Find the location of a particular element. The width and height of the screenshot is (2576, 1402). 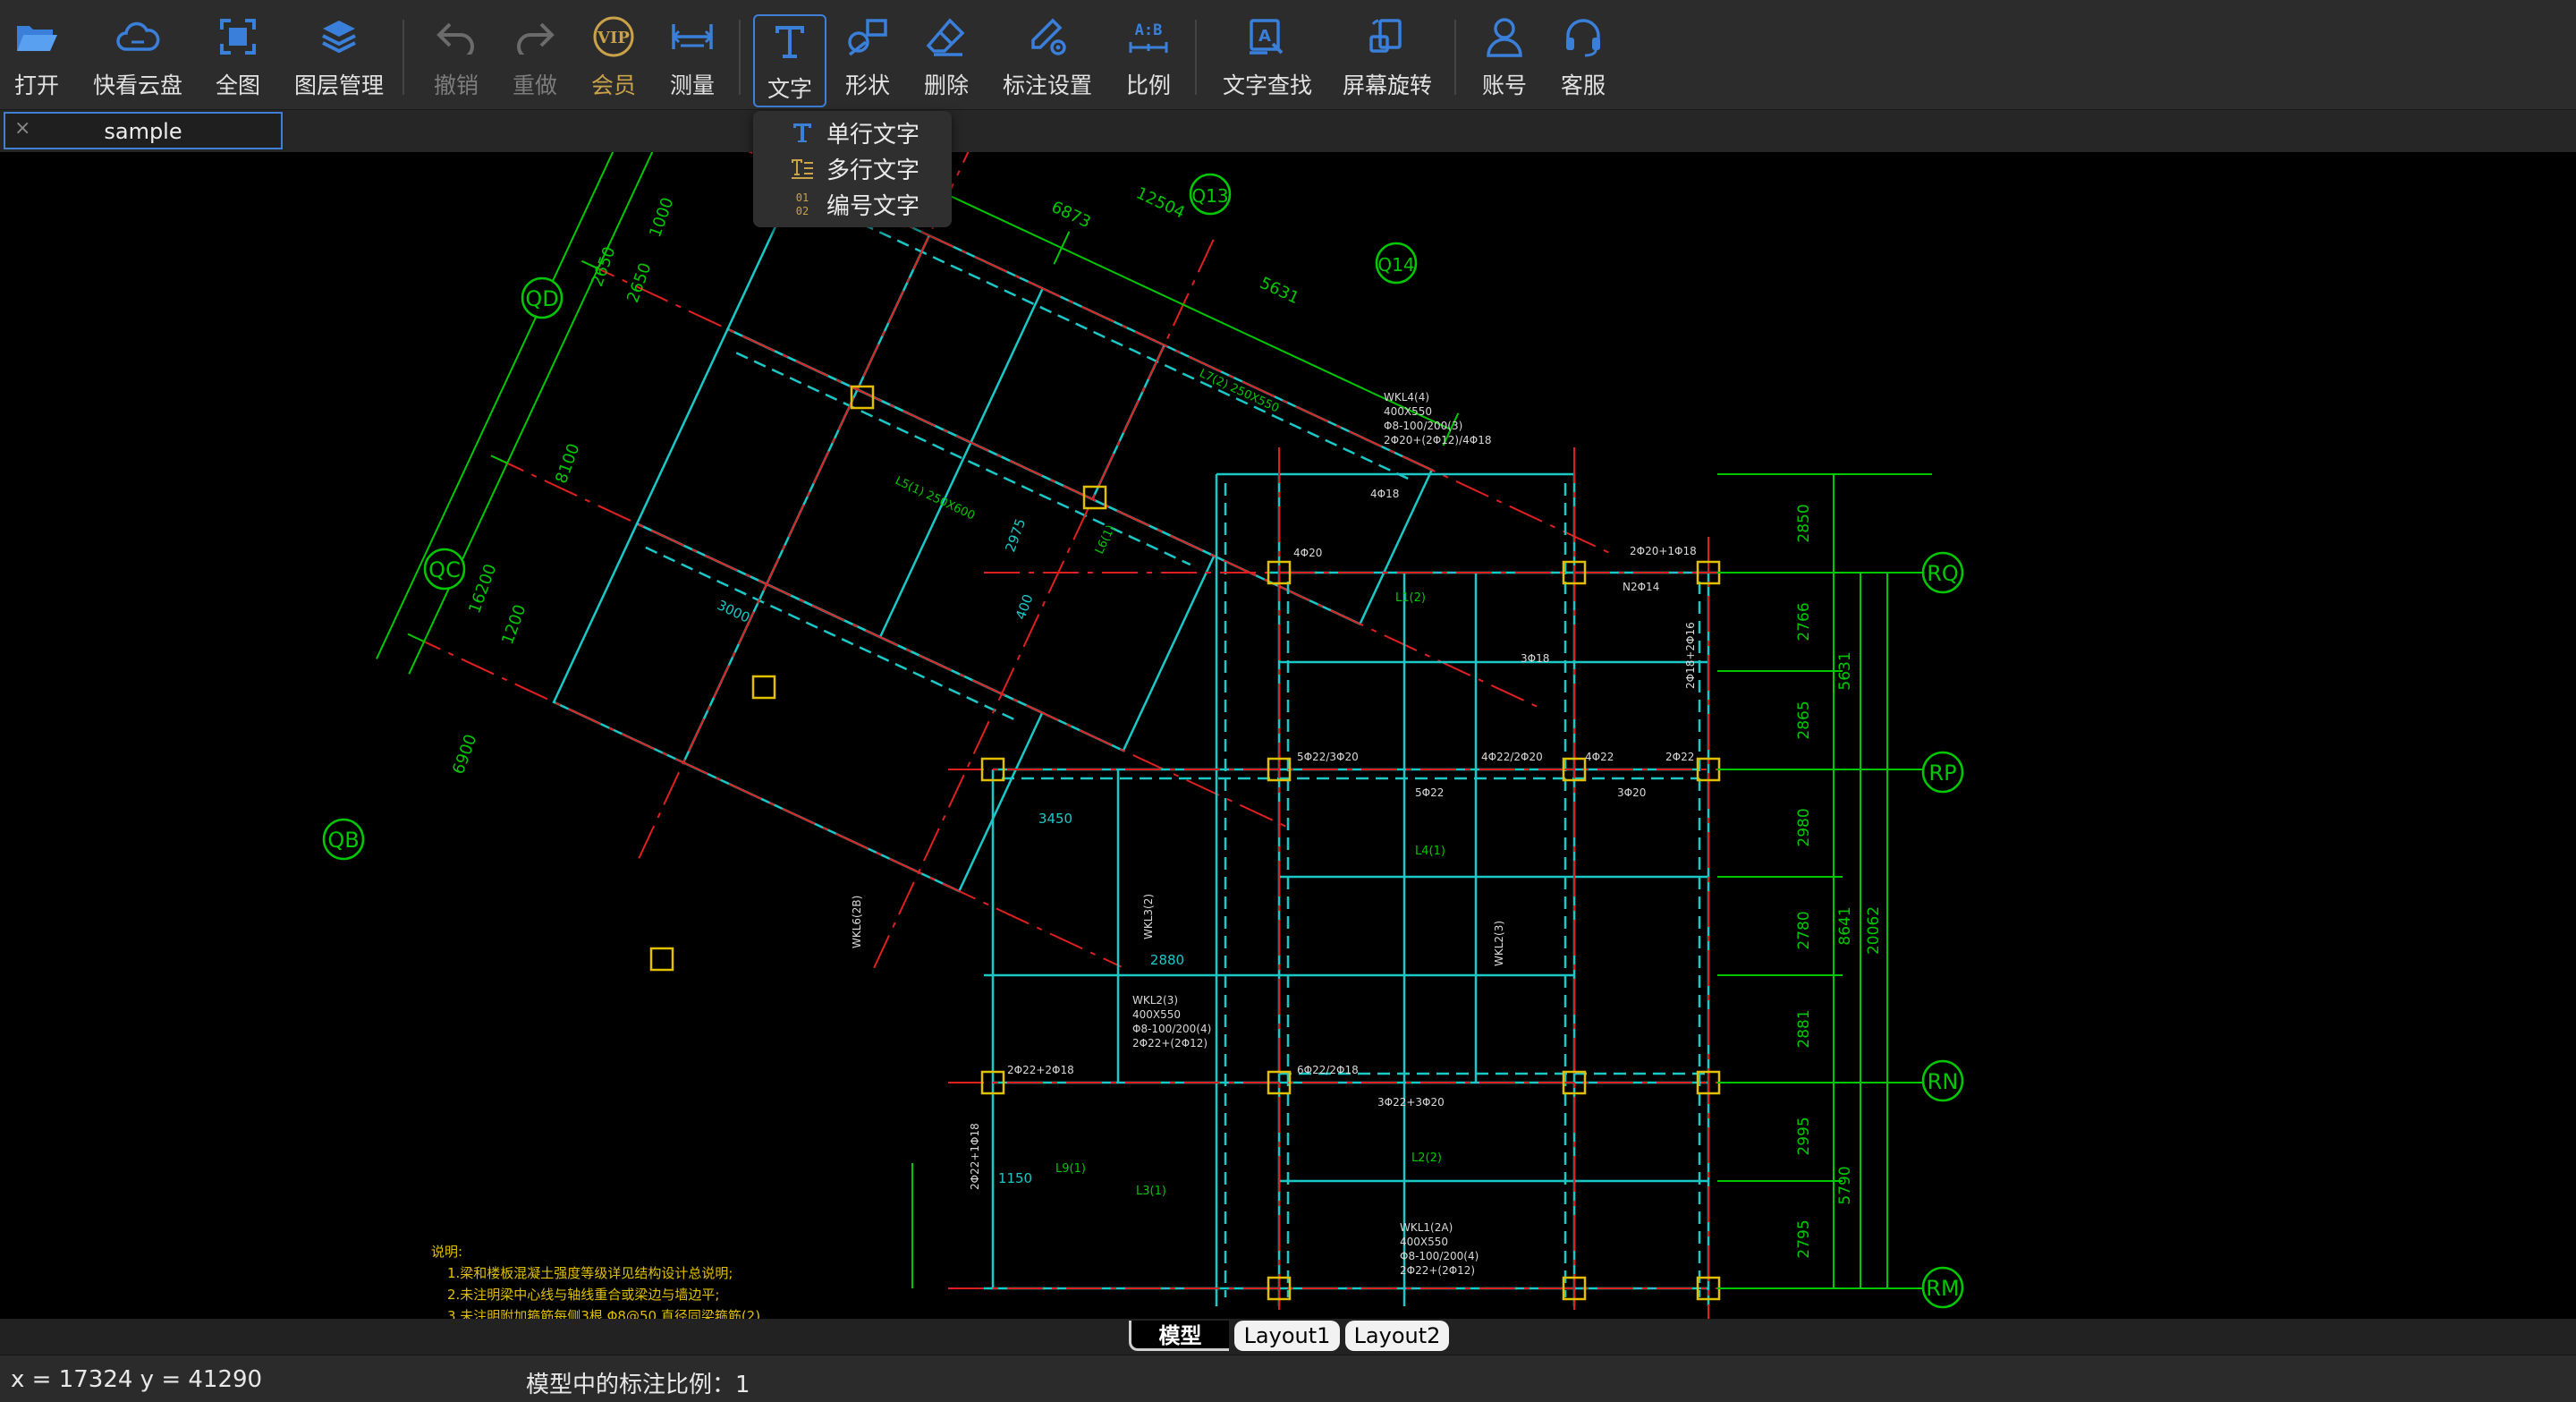

account-button: 账号 is located at coordinates (1504, 59).